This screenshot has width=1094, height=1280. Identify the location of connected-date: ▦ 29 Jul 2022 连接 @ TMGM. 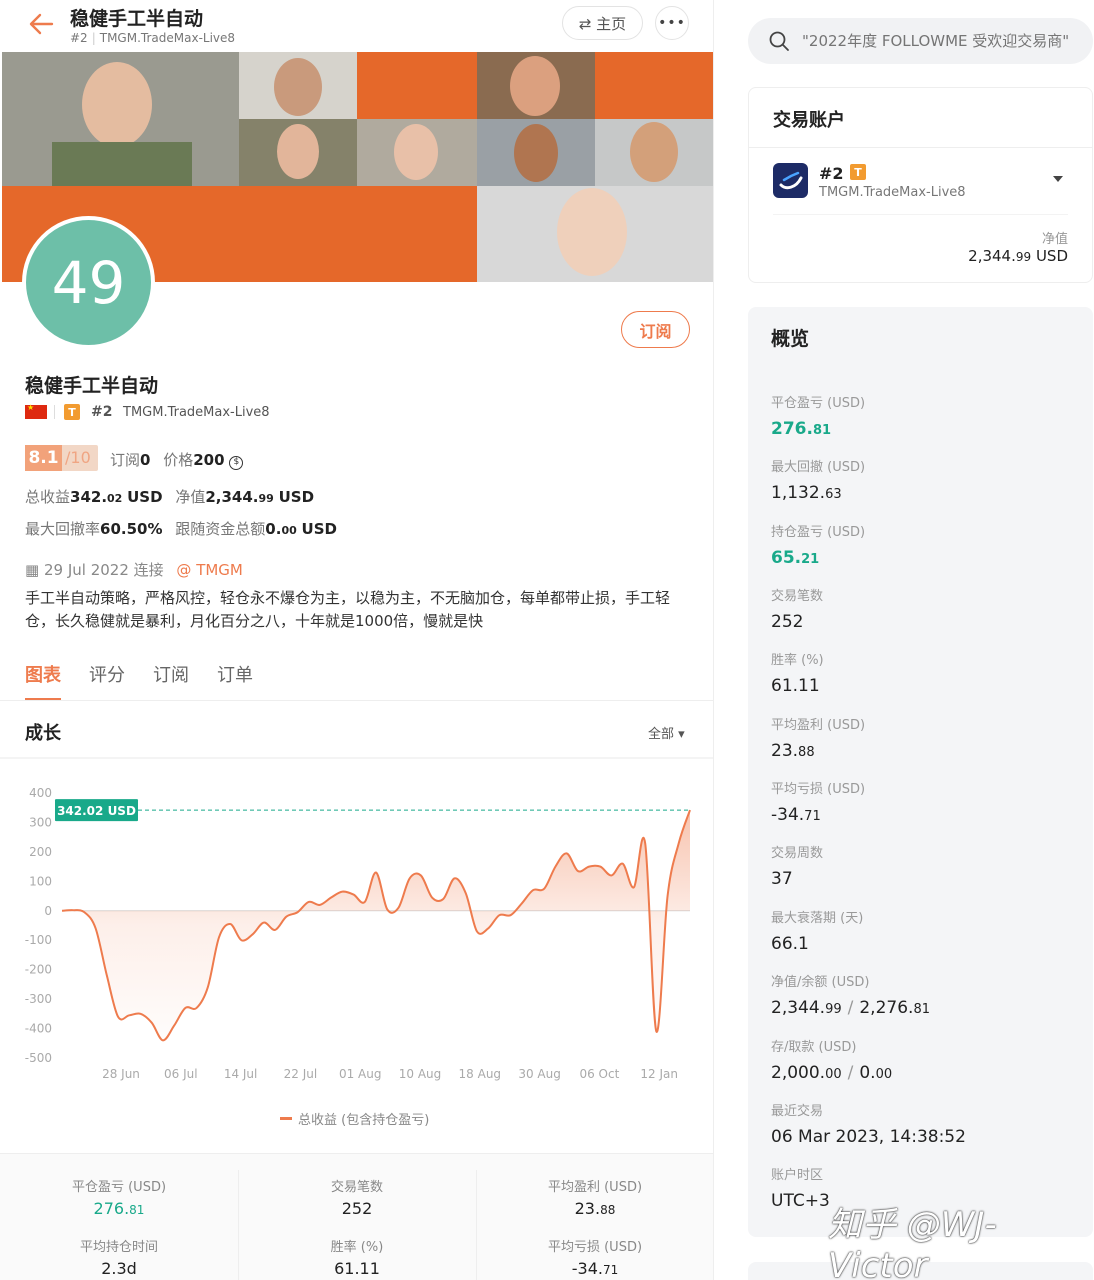
(134, 570).